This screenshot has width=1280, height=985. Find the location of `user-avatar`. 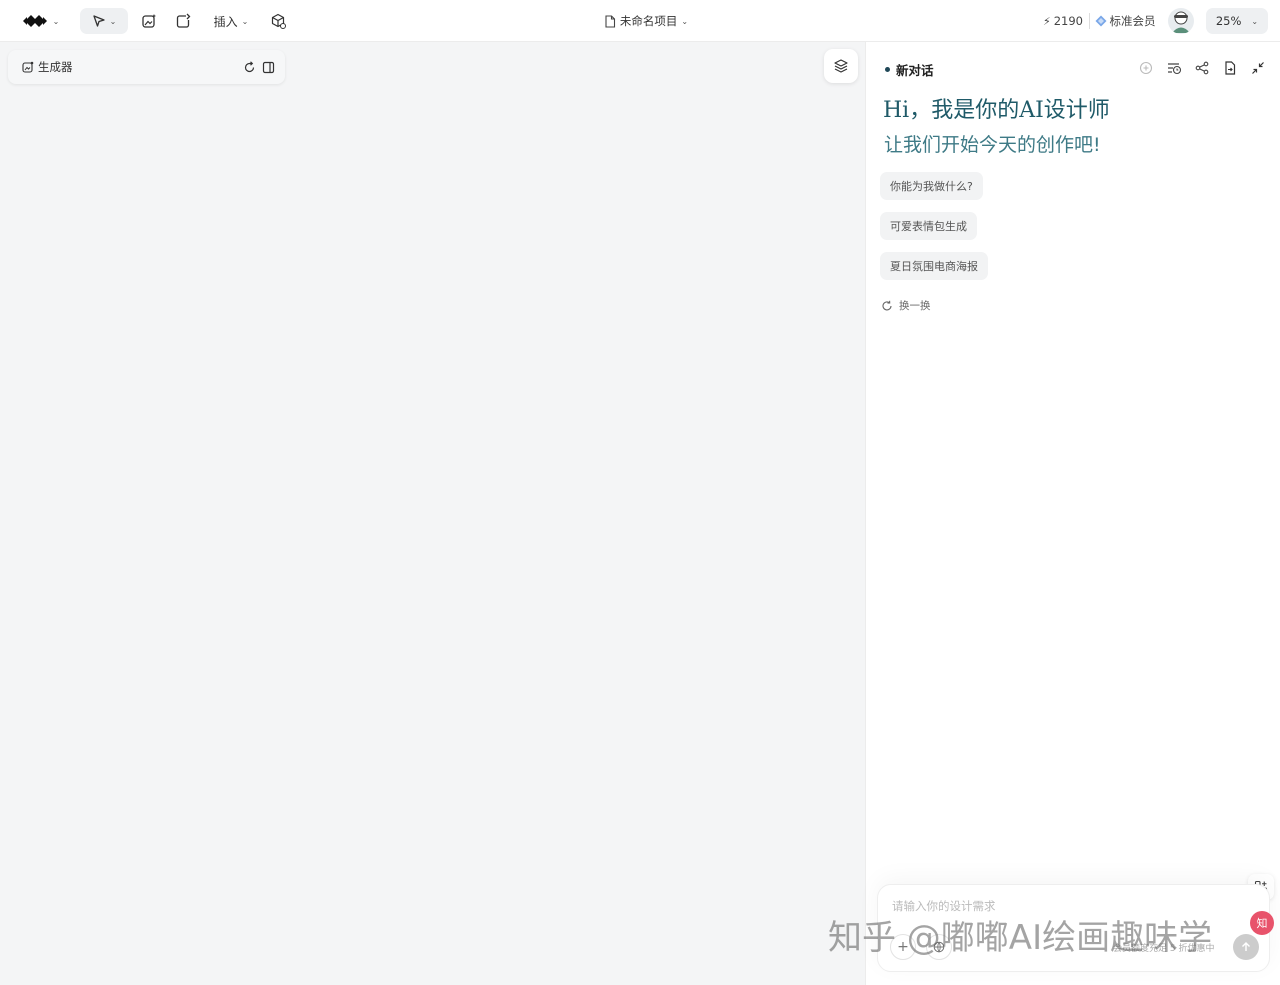

user-avatar is located at coordinates (1181, 21).